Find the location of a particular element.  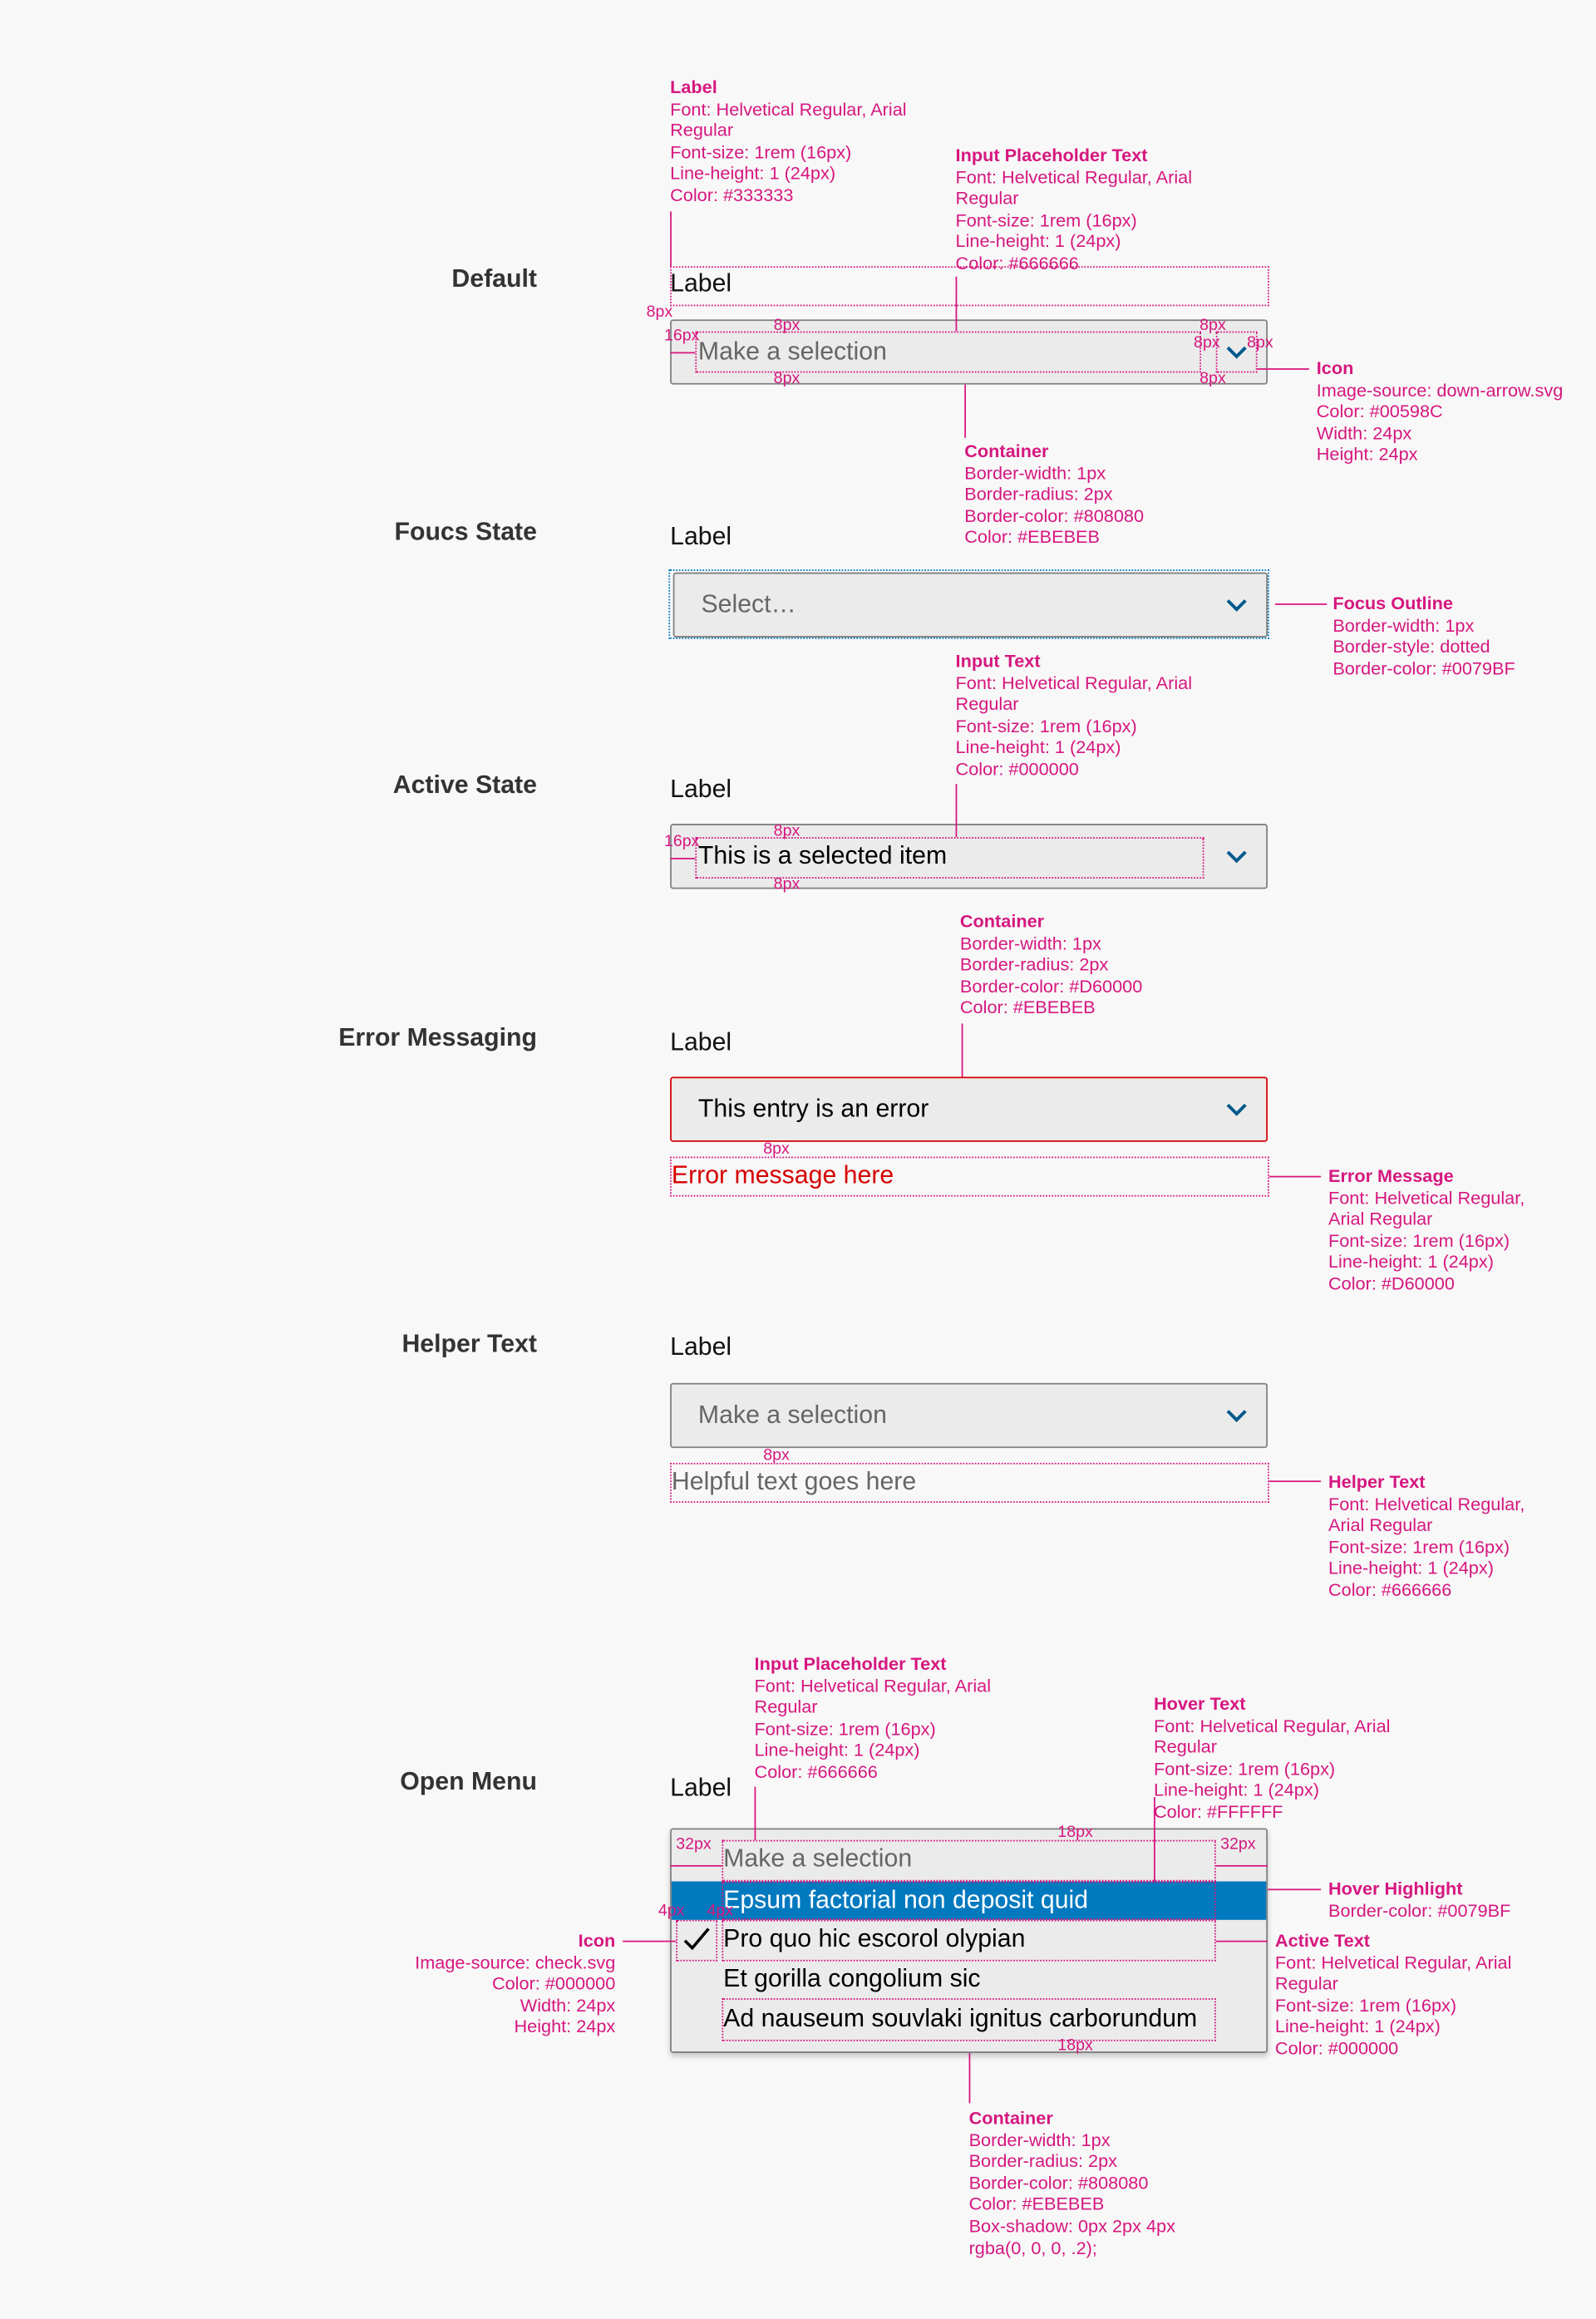

annotation-title: Icon is located at coordinates (1335, 368).